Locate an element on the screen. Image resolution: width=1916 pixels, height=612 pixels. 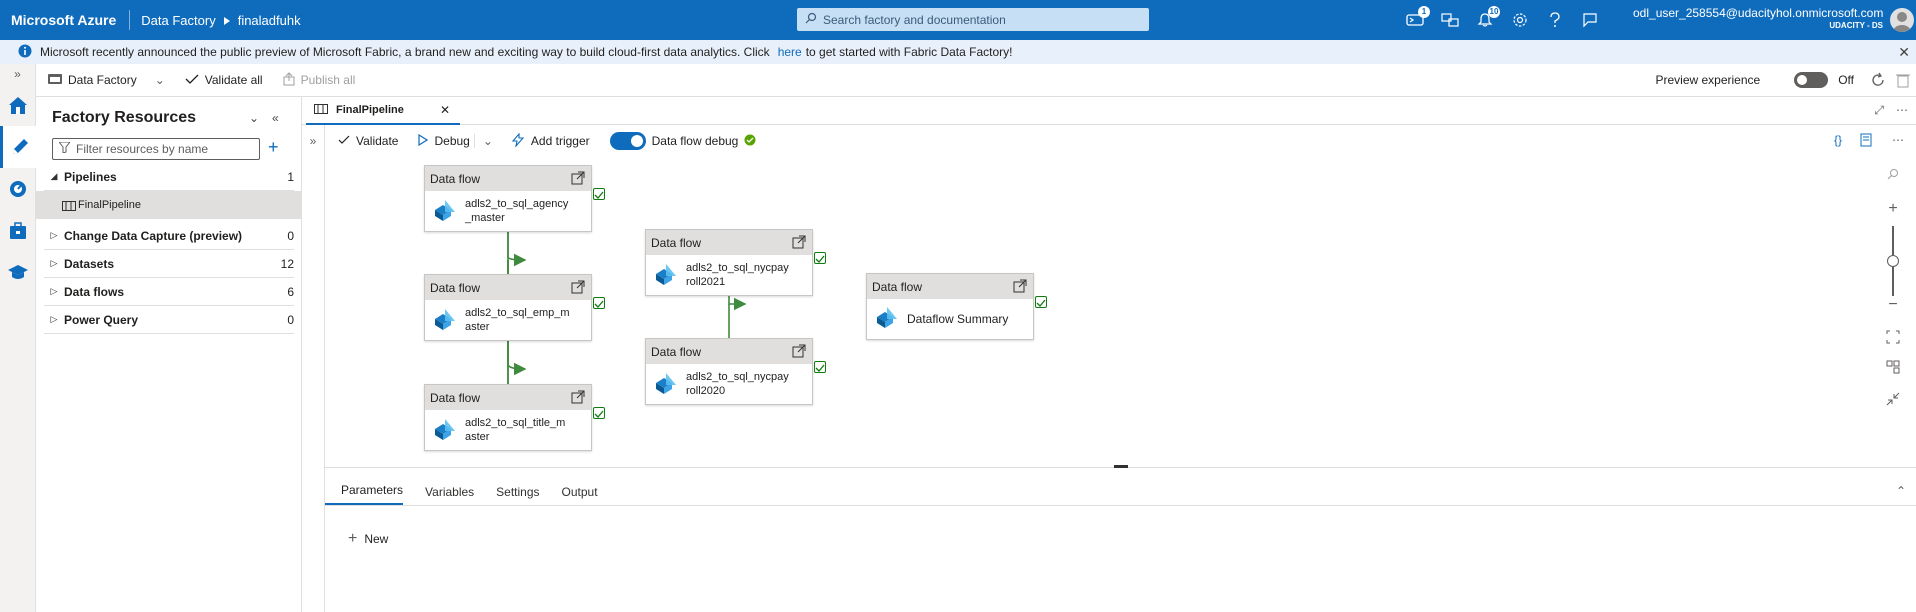
new-parameter-button: + New is located at coordinates (368, 539).